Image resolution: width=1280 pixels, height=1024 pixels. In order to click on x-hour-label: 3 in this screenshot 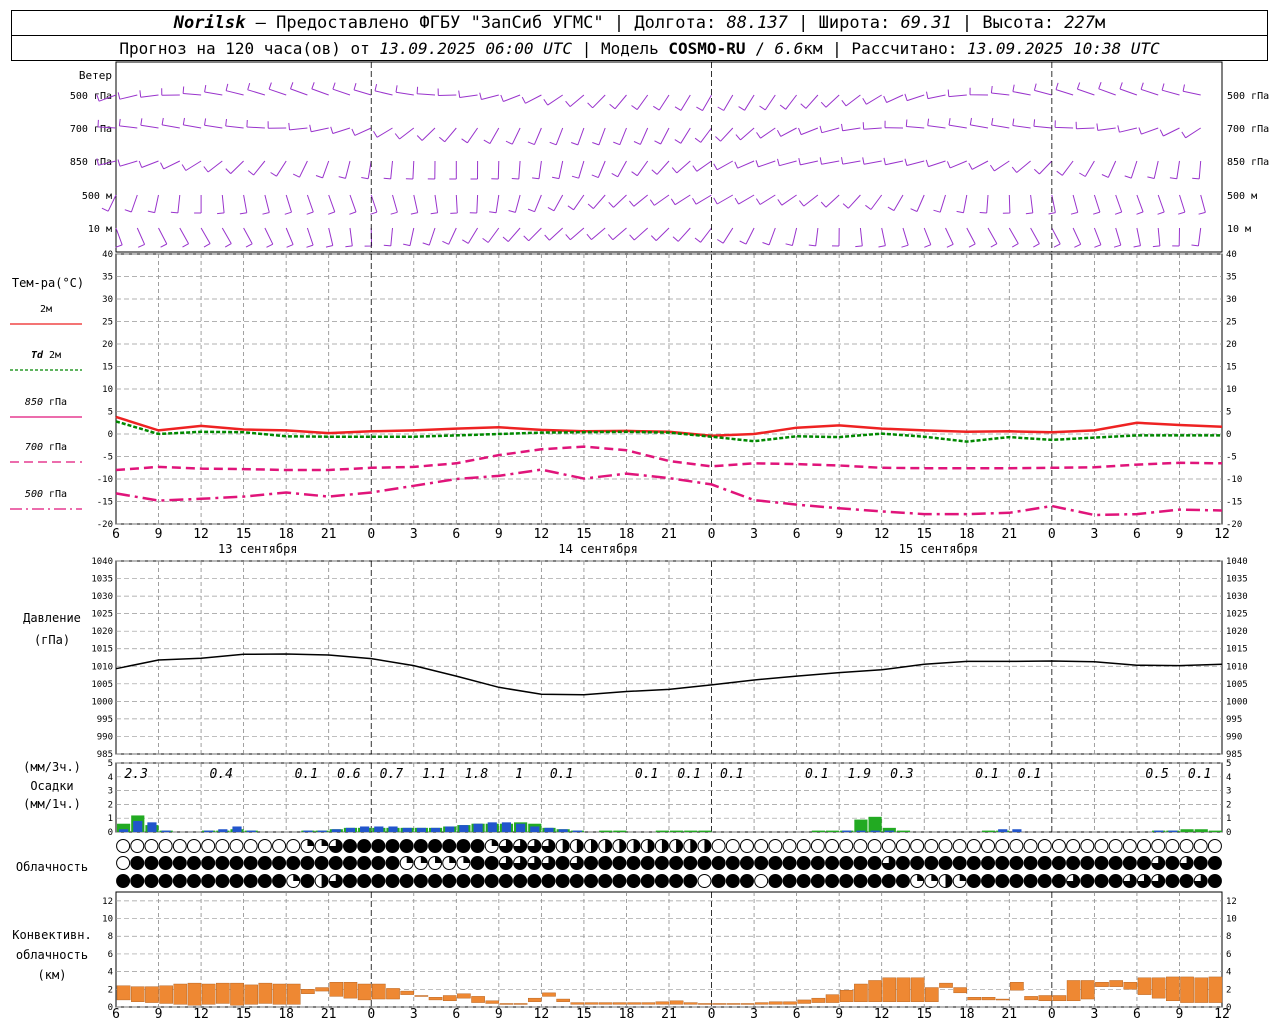, I will do `click(1094, 534)`.